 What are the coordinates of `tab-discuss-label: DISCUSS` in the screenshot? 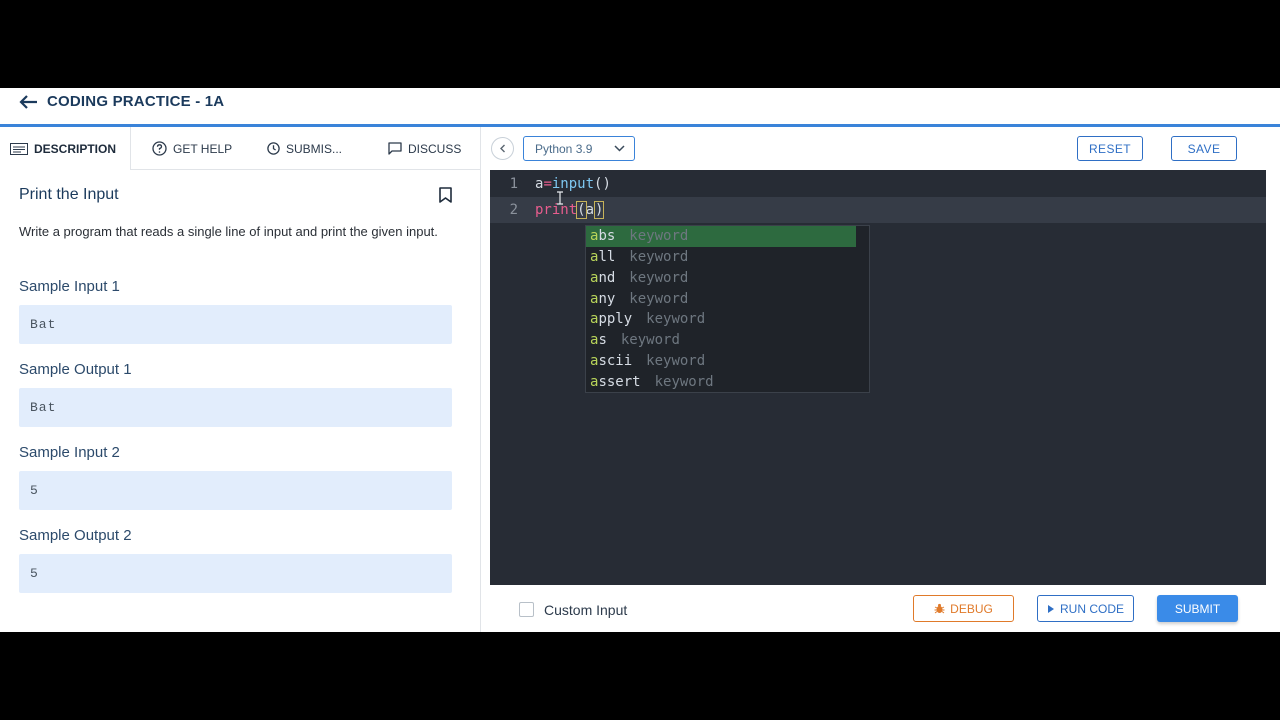 It's located at (435, 148).